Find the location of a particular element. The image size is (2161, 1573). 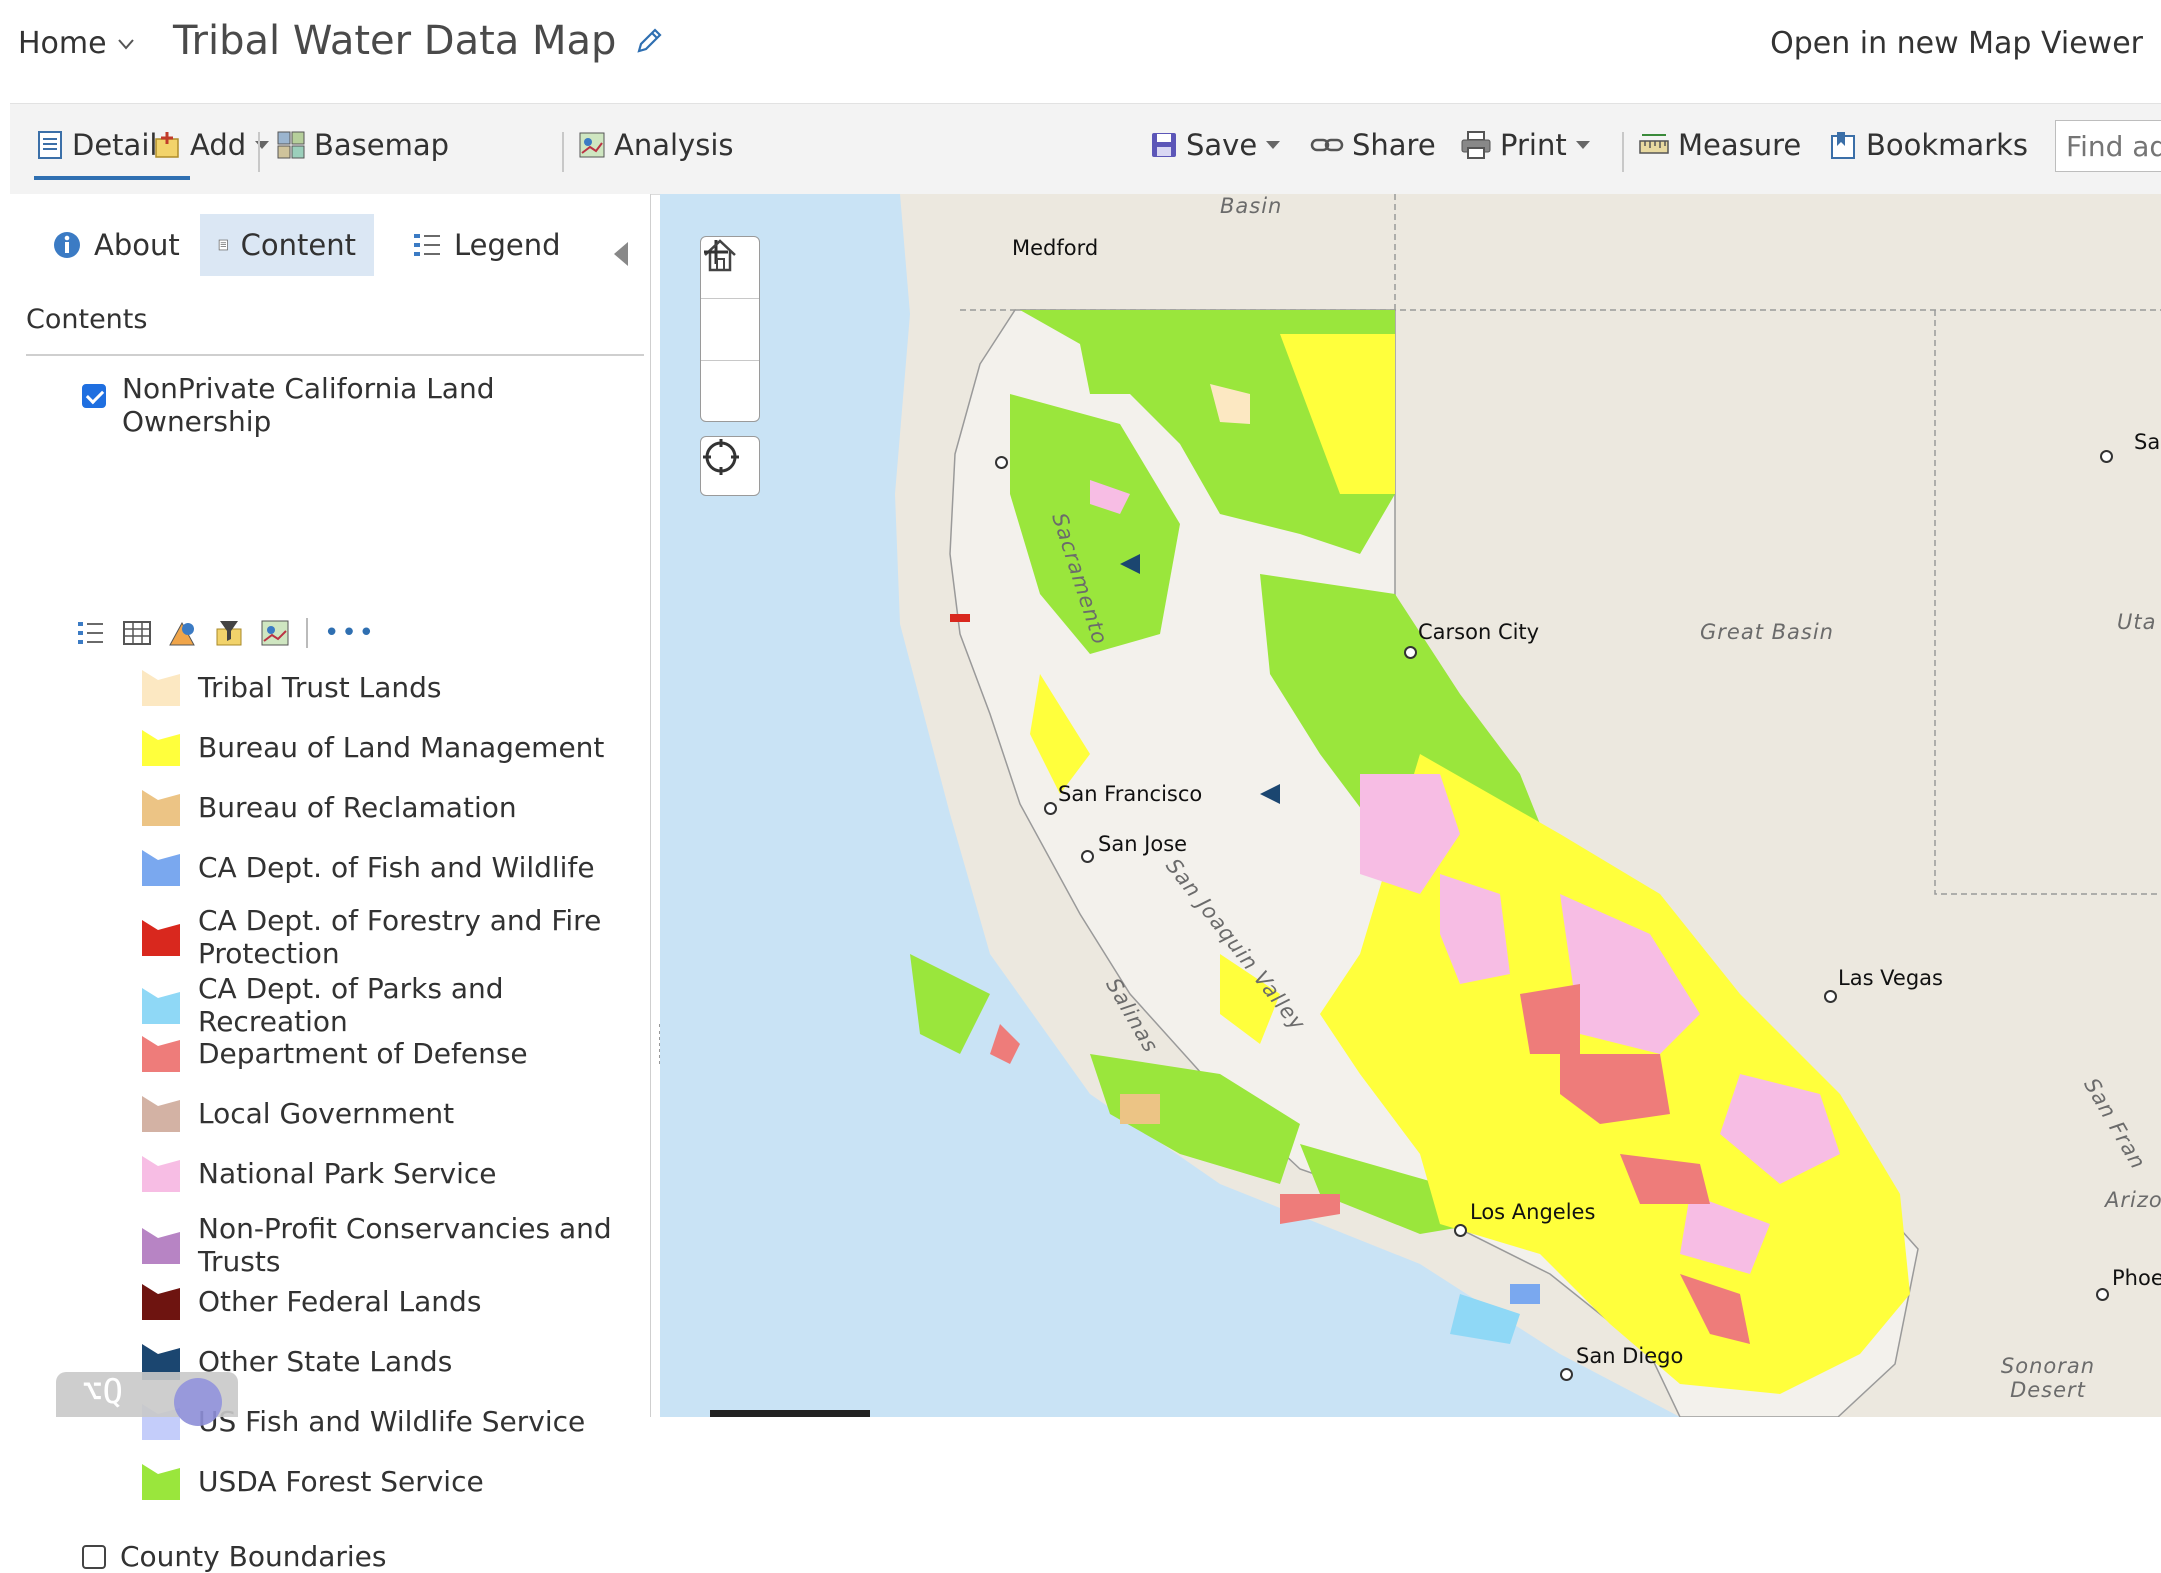

measure-button: Measure is located at coordinates (1719, 145).